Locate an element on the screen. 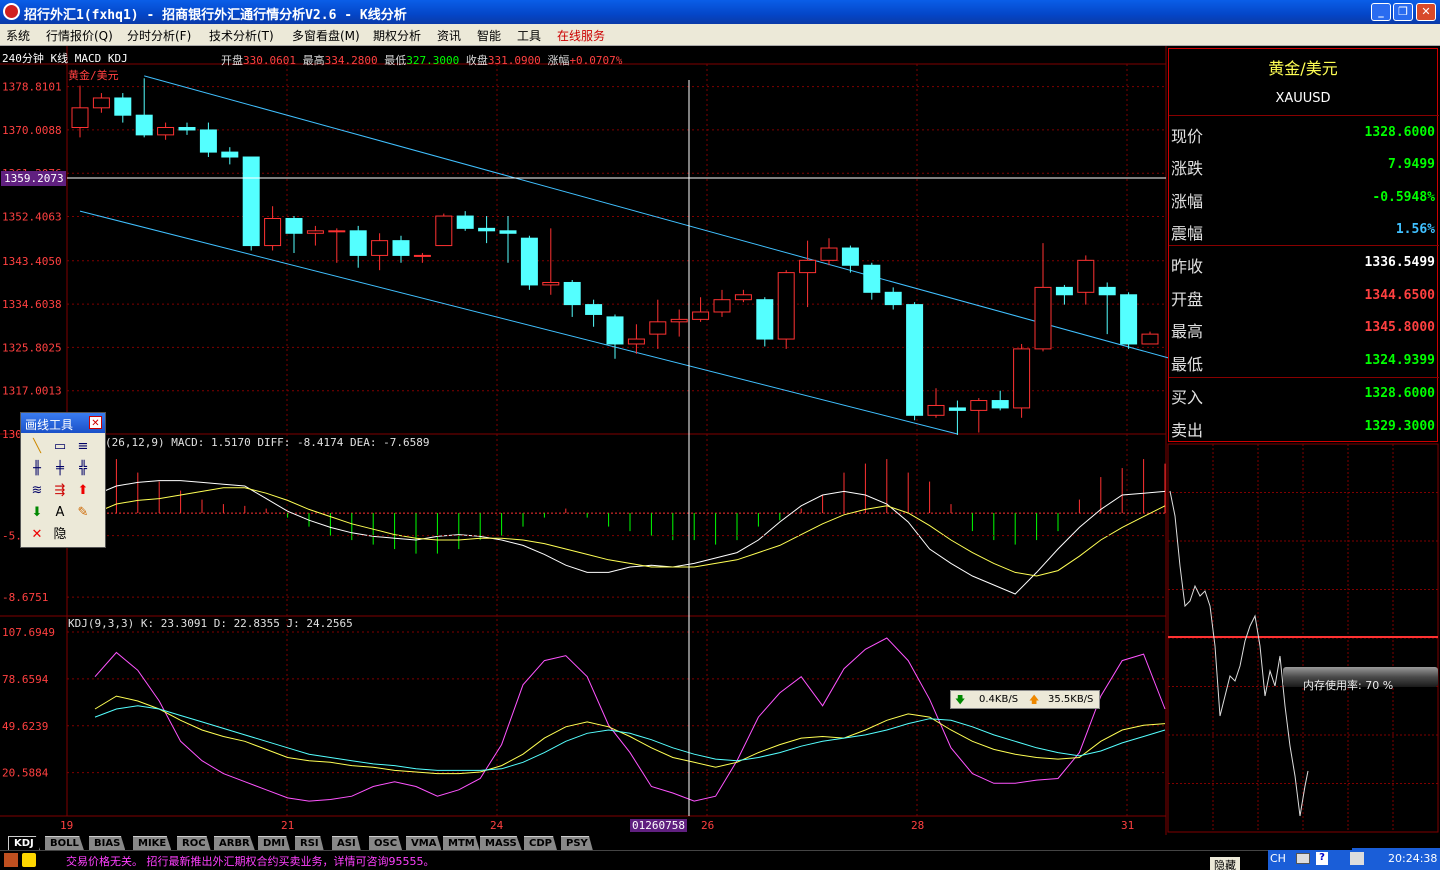  menu-system: 系统 is located at coordinates (18, 35).